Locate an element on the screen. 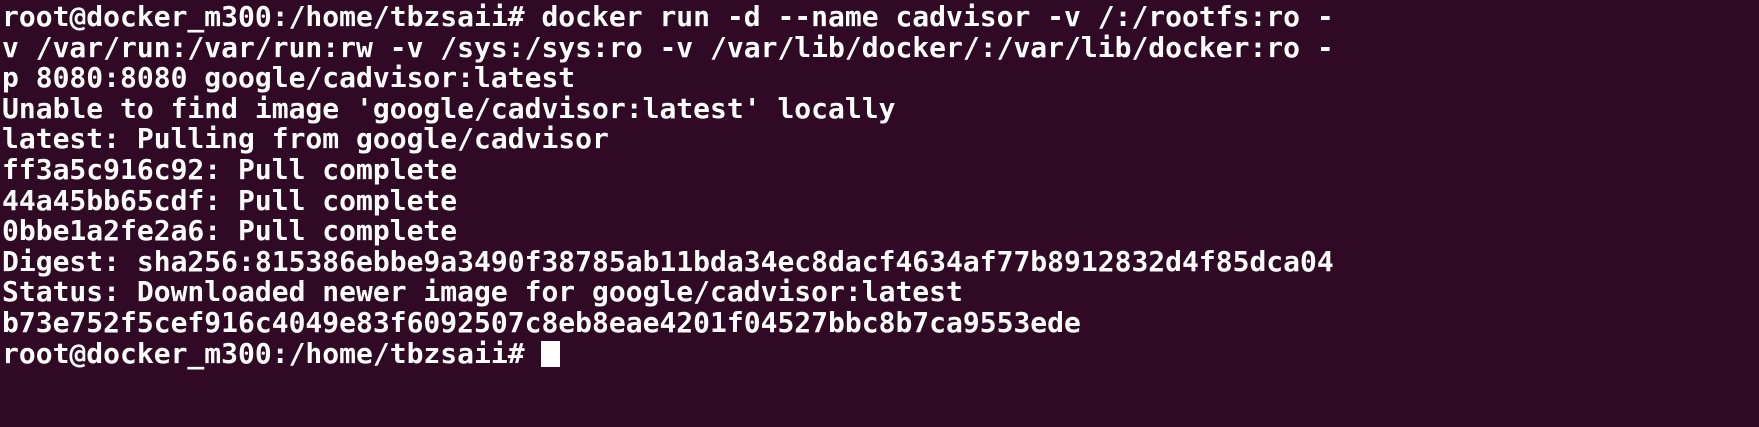 This screenshot has width=1759, height=427. shell-prompt: root@docker_m300:/home/tbzsaii# is located at coordinates (272, 353).